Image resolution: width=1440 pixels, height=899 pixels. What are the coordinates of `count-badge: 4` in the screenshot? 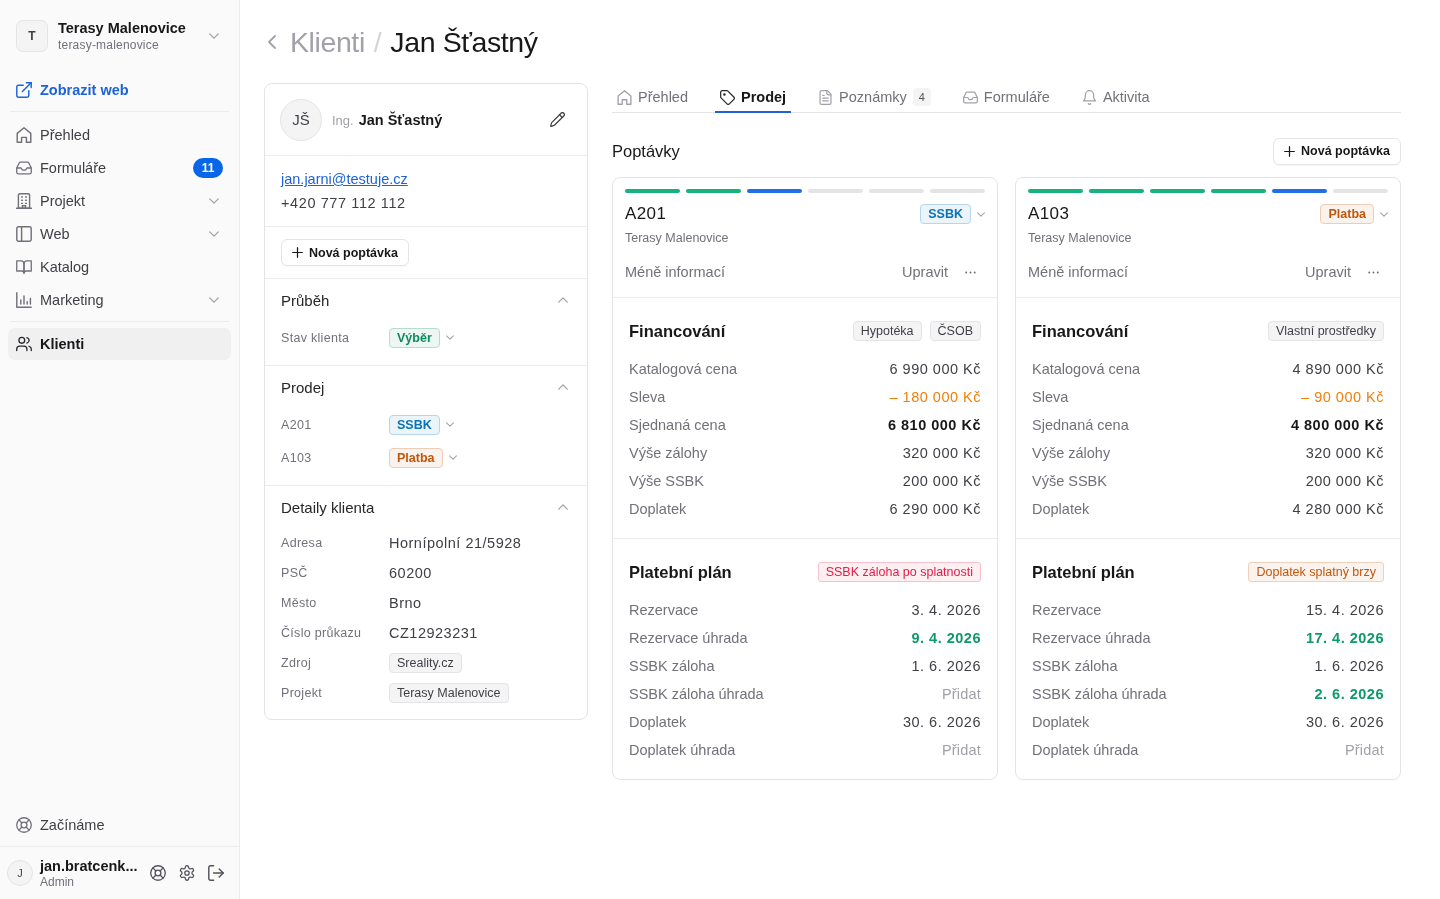 It's located at (921, 97).